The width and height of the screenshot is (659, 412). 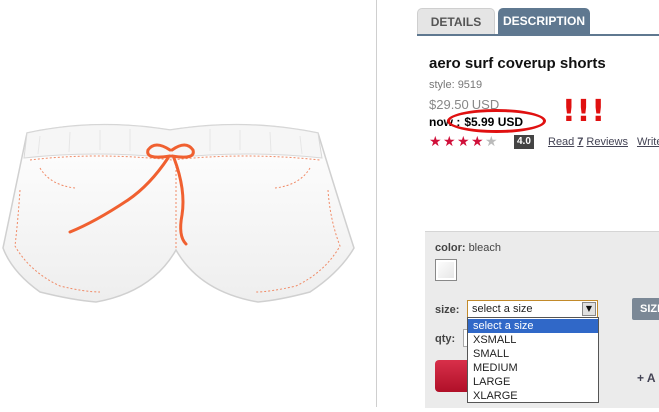 I want to click on size-select: select a size ▼, so click(x=532, y=309).